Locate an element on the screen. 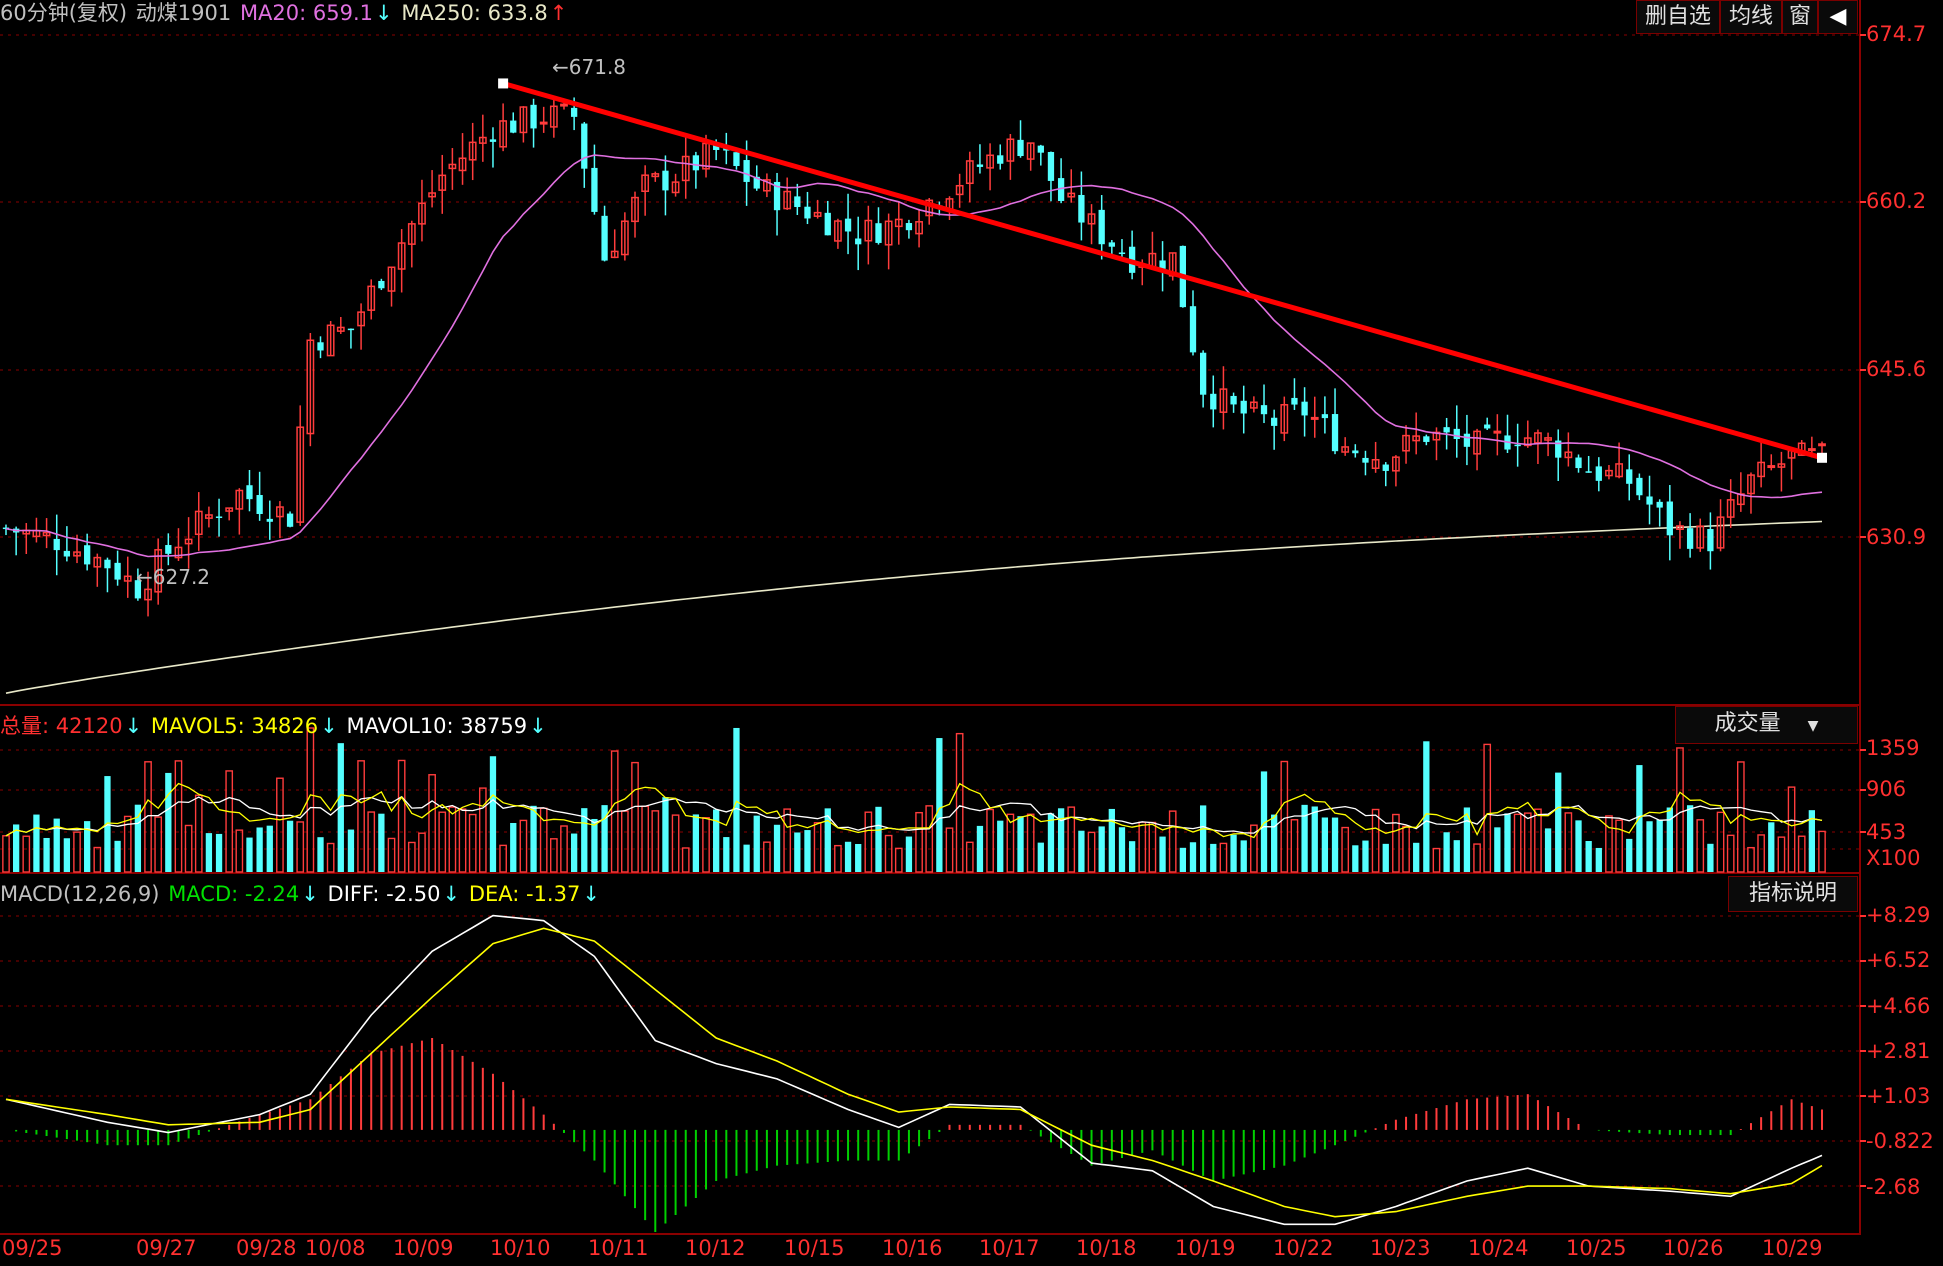 The image size is (1943, 1266). macd-tick-7: -2.68 is located at coordinates (1893, 1187).